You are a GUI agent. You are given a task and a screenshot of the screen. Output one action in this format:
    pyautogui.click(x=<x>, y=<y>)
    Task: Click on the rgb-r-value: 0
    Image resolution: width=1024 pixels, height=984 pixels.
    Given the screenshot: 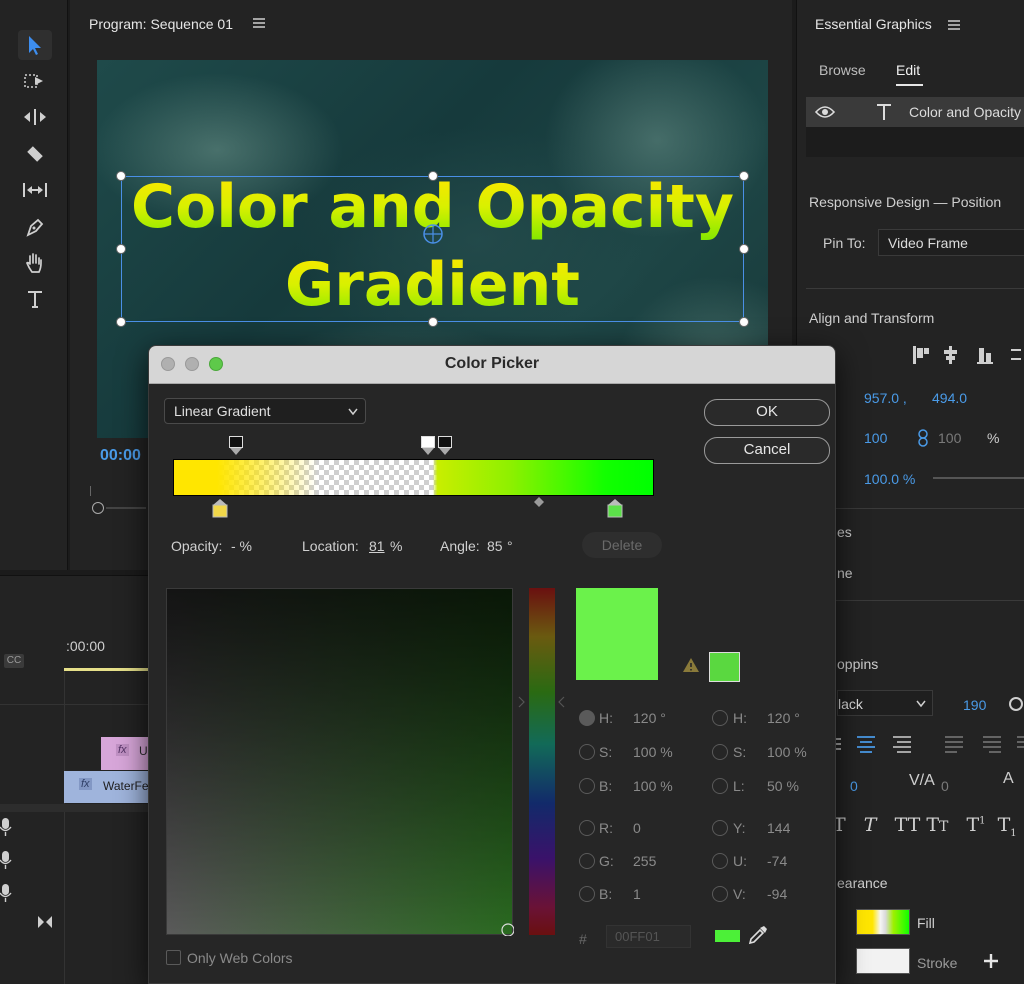 What is the action you would take?
    pyautogui.click(x=637, y=828)
    